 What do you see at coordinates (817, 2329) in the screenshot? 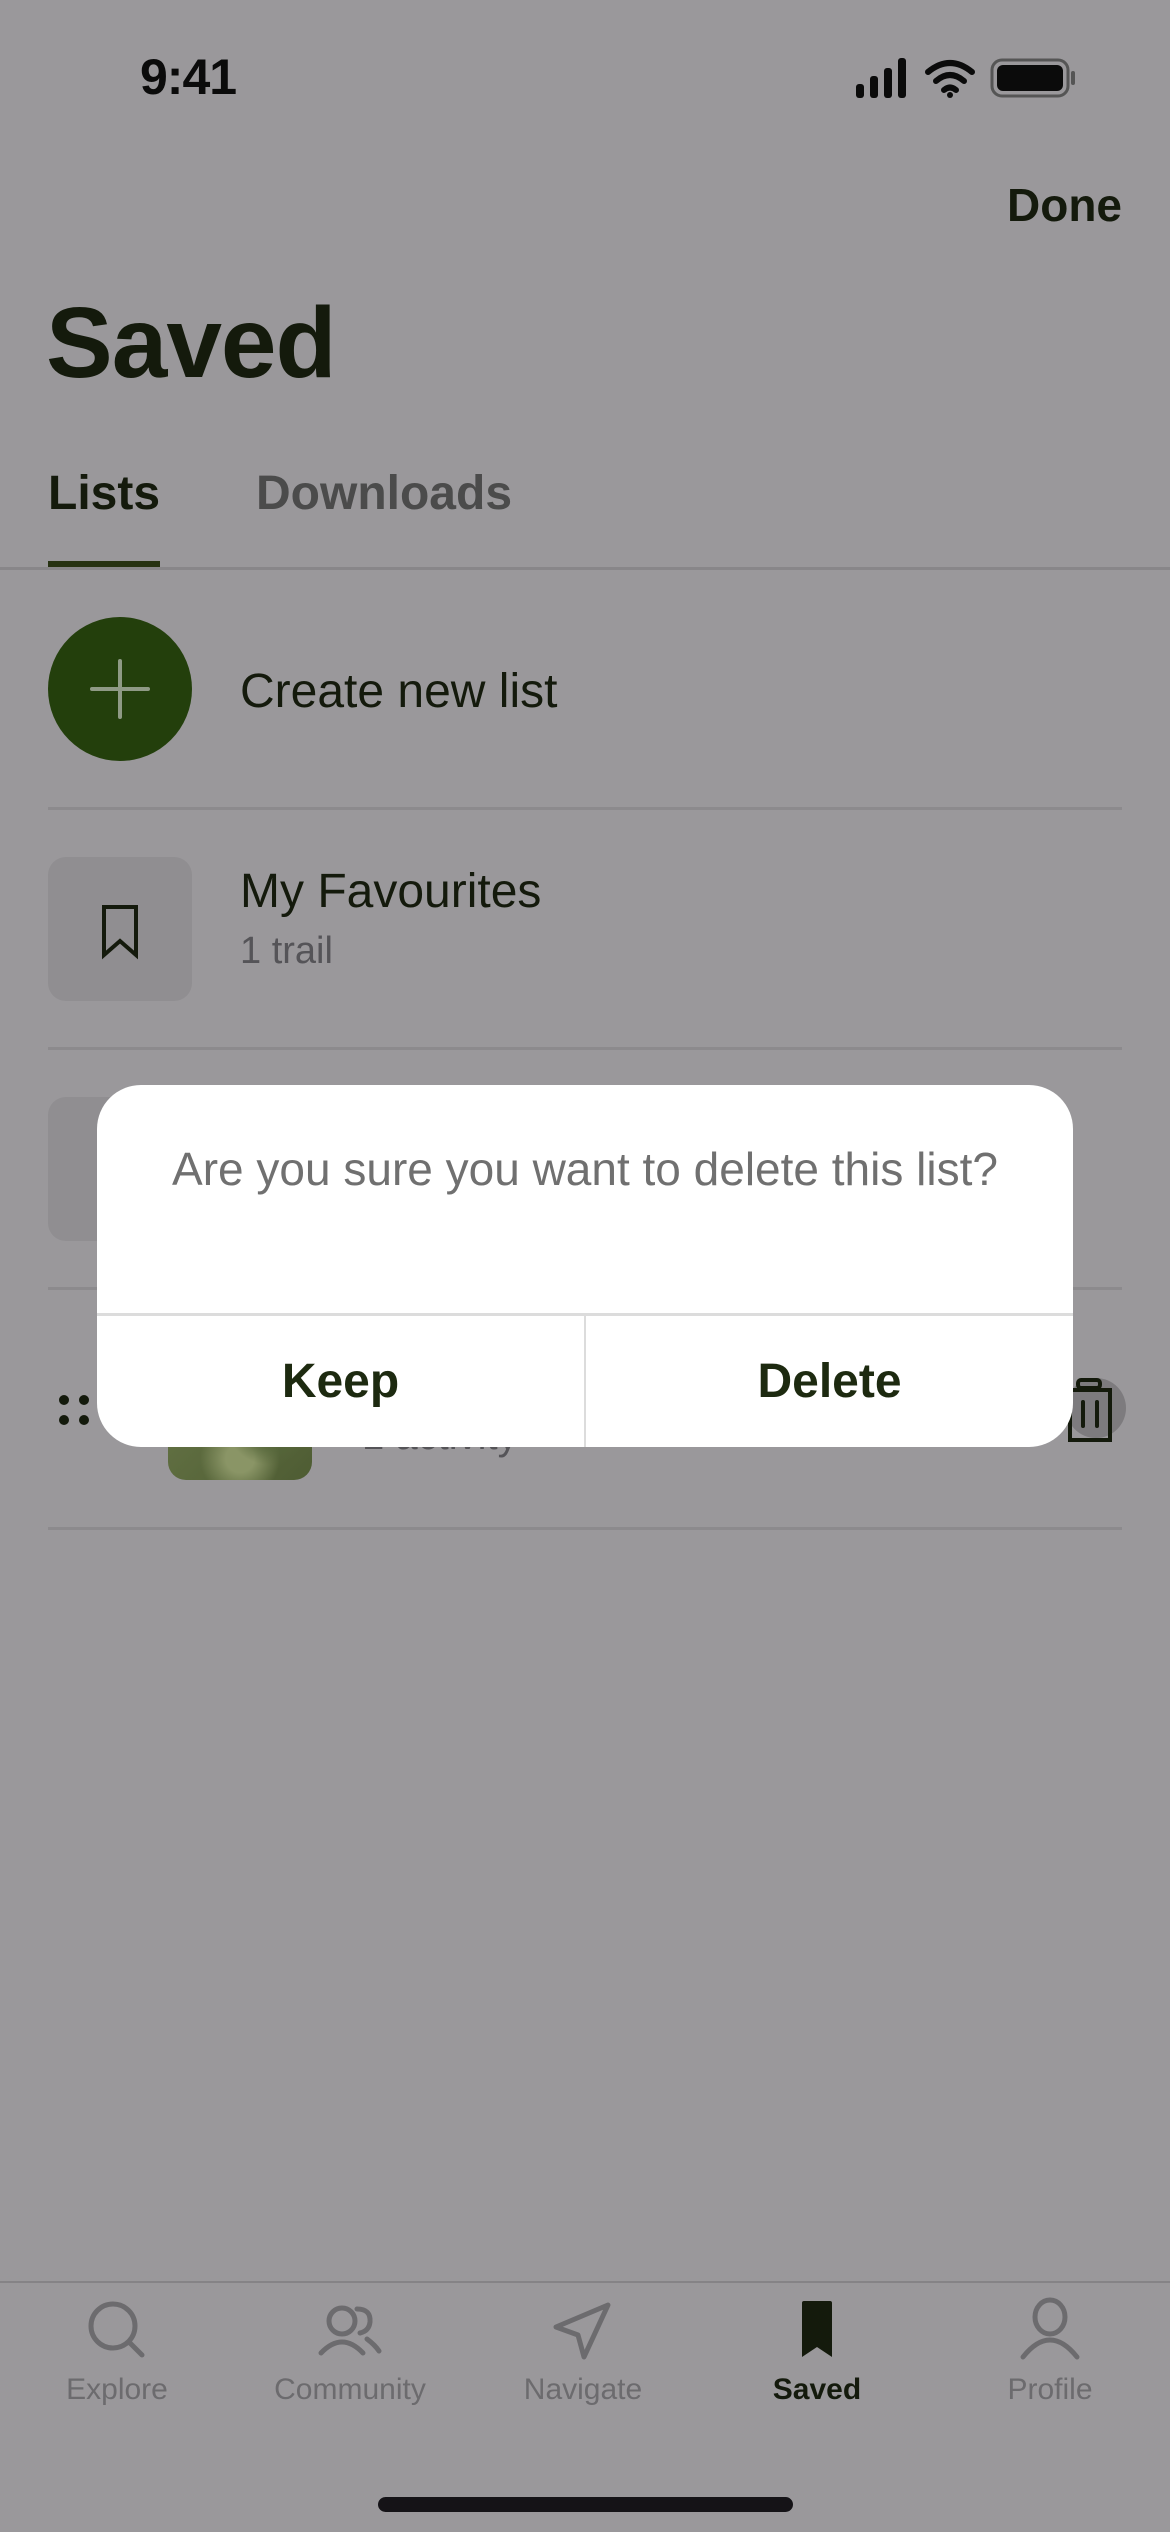
I see `bookmark-filled-icon` at bounding box center [817, 2329].